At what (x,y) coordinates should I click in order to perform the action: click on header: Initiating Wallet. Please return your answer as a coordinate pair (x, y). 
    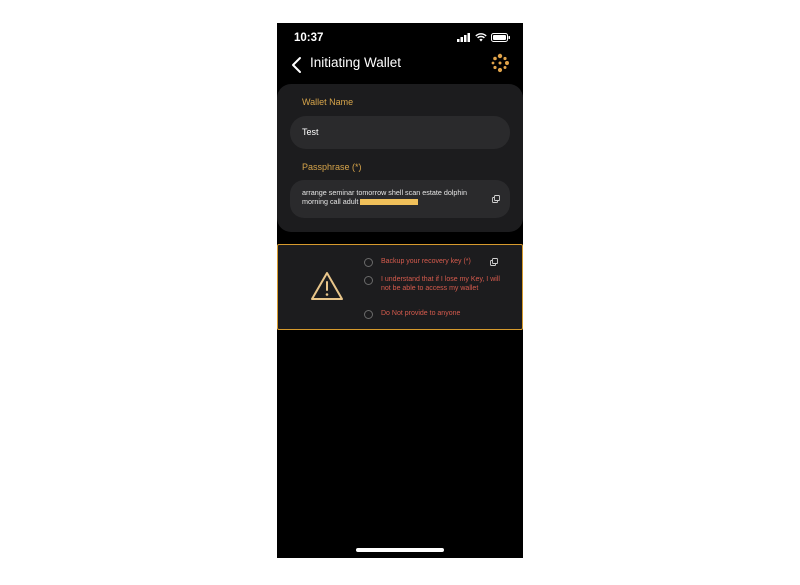
    Looking at the image, I should click on (400, 66).